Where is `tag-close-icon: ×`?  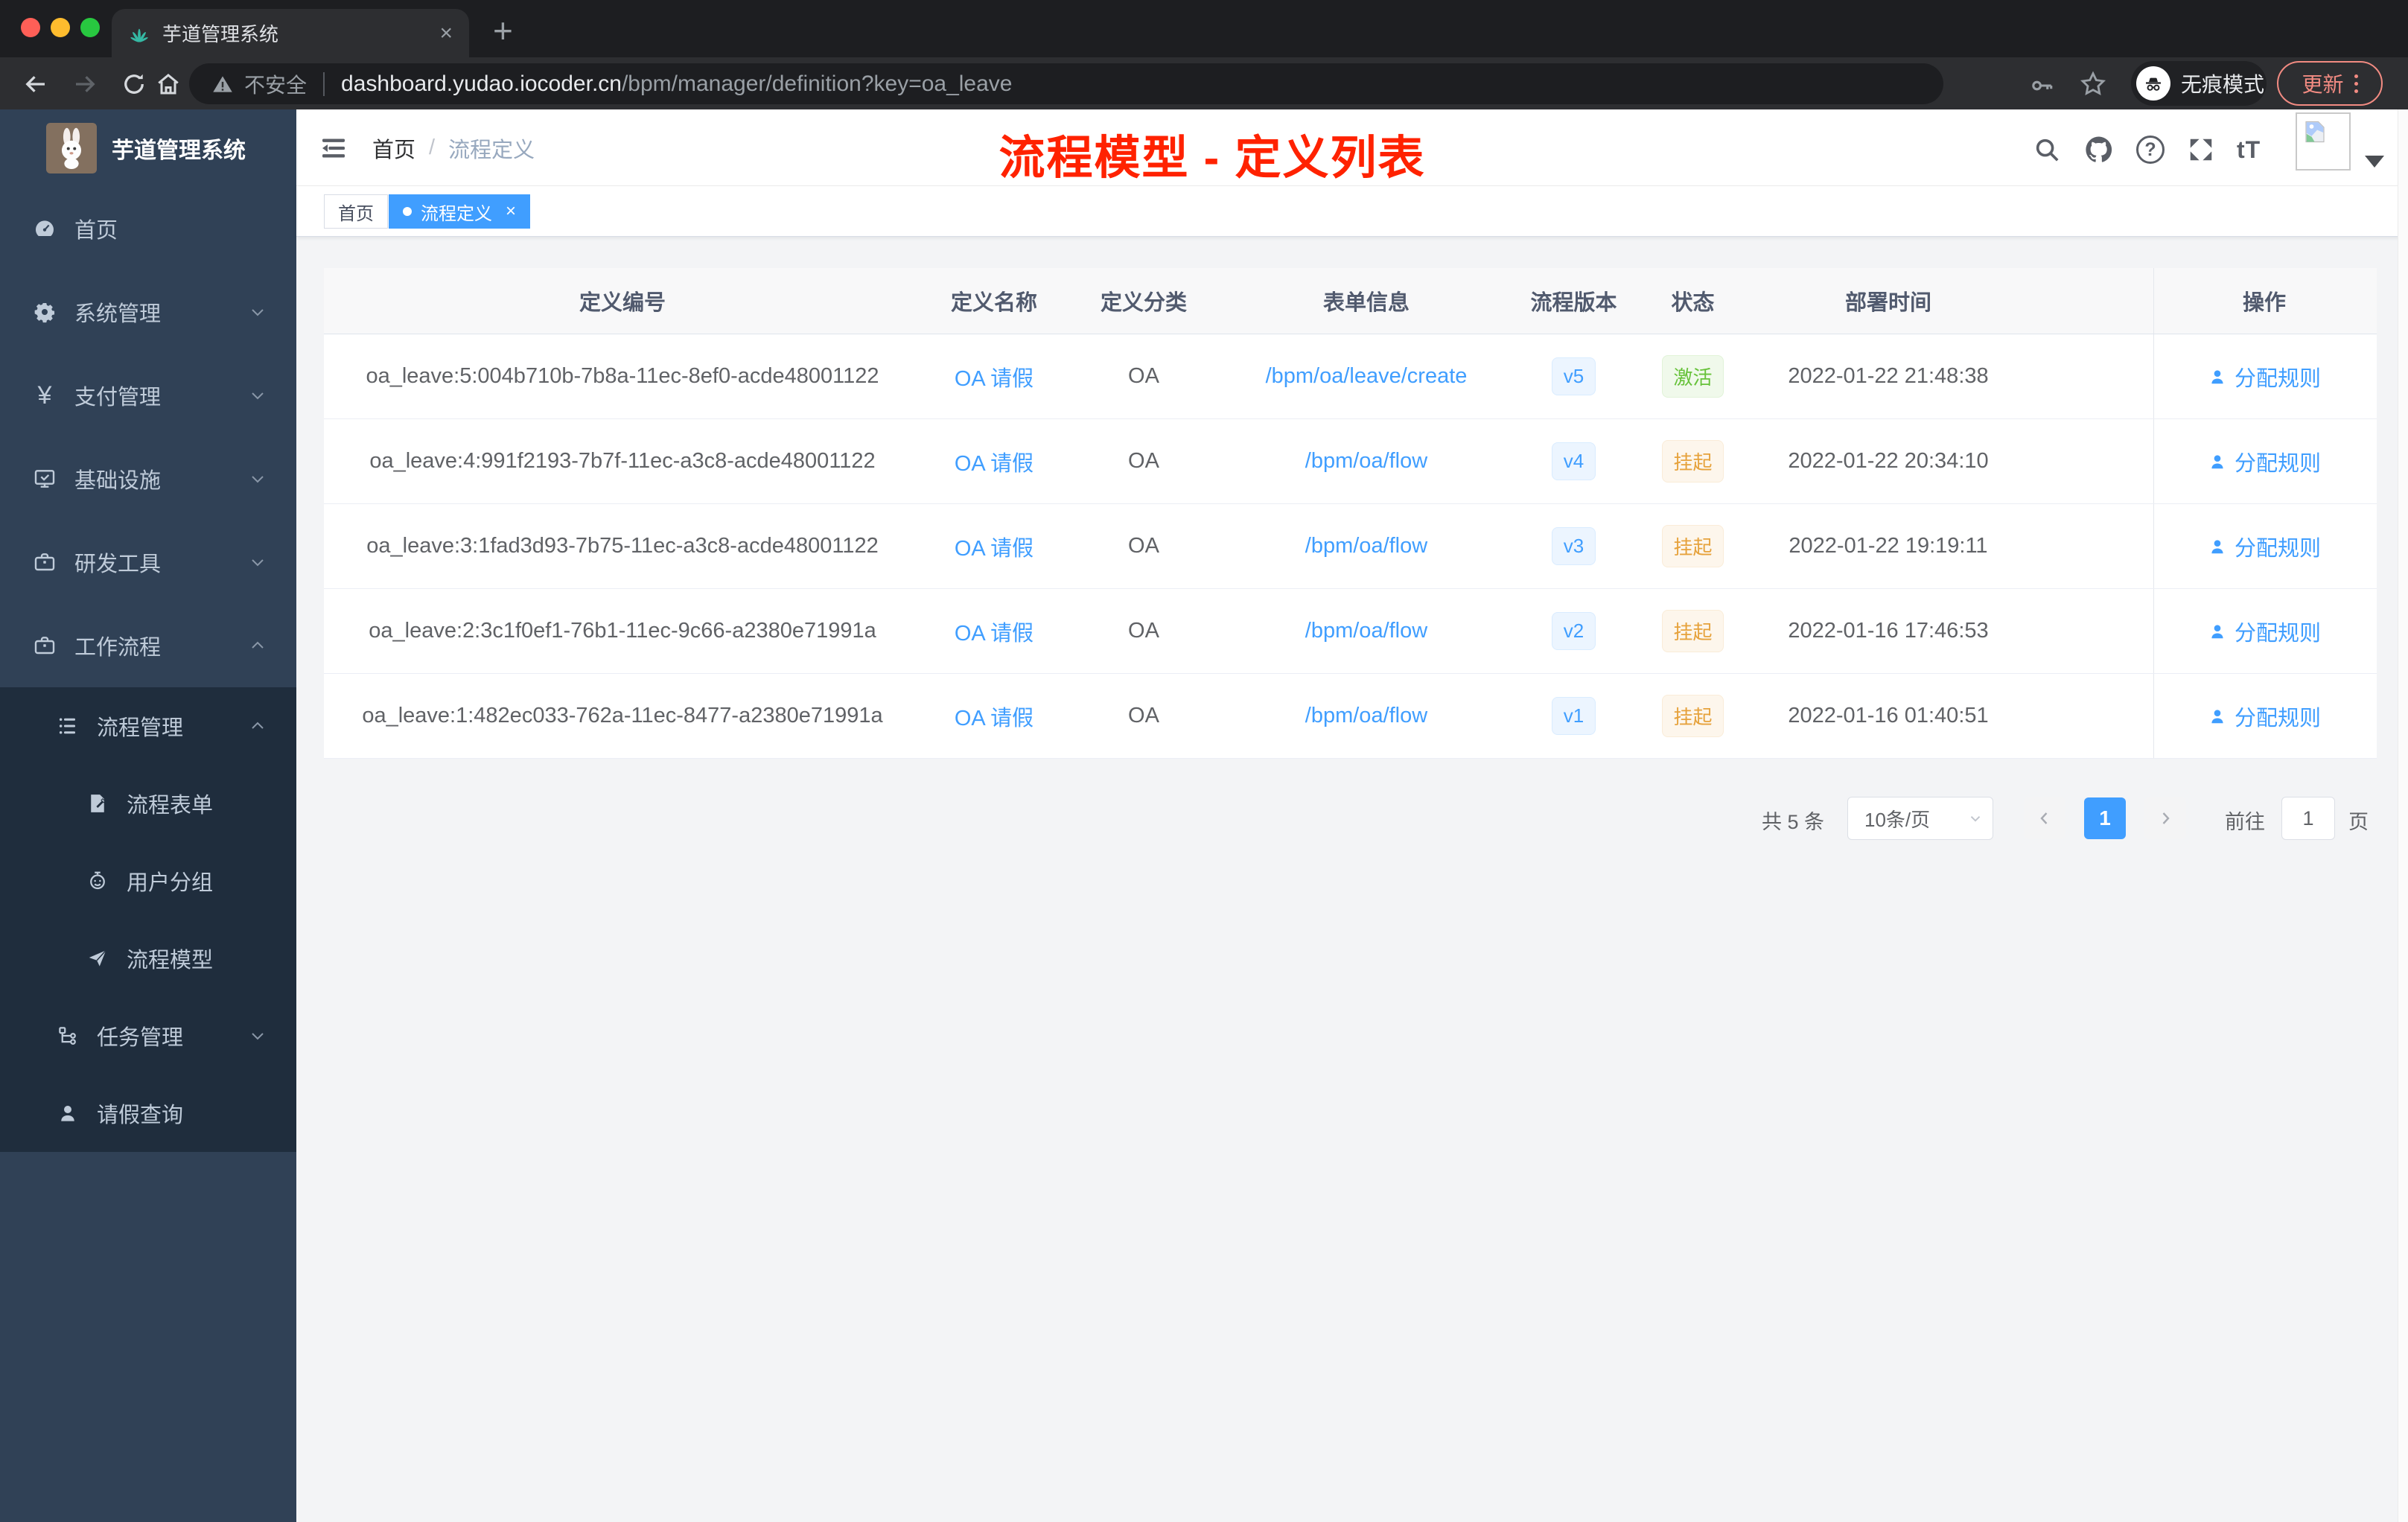
tag-close-icon: × is located at coordinates (511, 211).